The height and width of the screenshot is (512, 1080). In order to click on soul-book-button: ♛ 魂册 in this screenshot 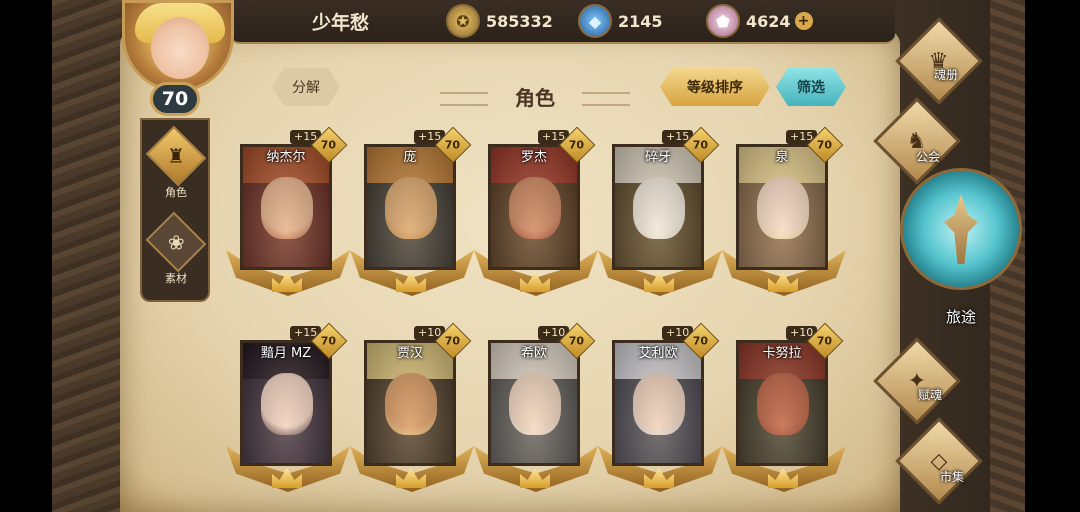, I will do `click(939, 61)`.